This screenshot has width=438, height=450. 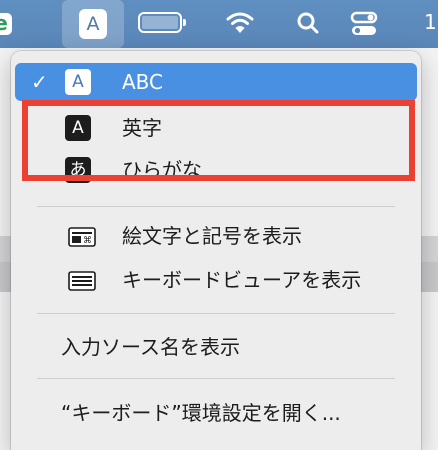 What do you see at coordinates (82, 237) in the screenshot?
I see `emoji-keyboard-icon: ⌘` at bounding box center [82, 237].